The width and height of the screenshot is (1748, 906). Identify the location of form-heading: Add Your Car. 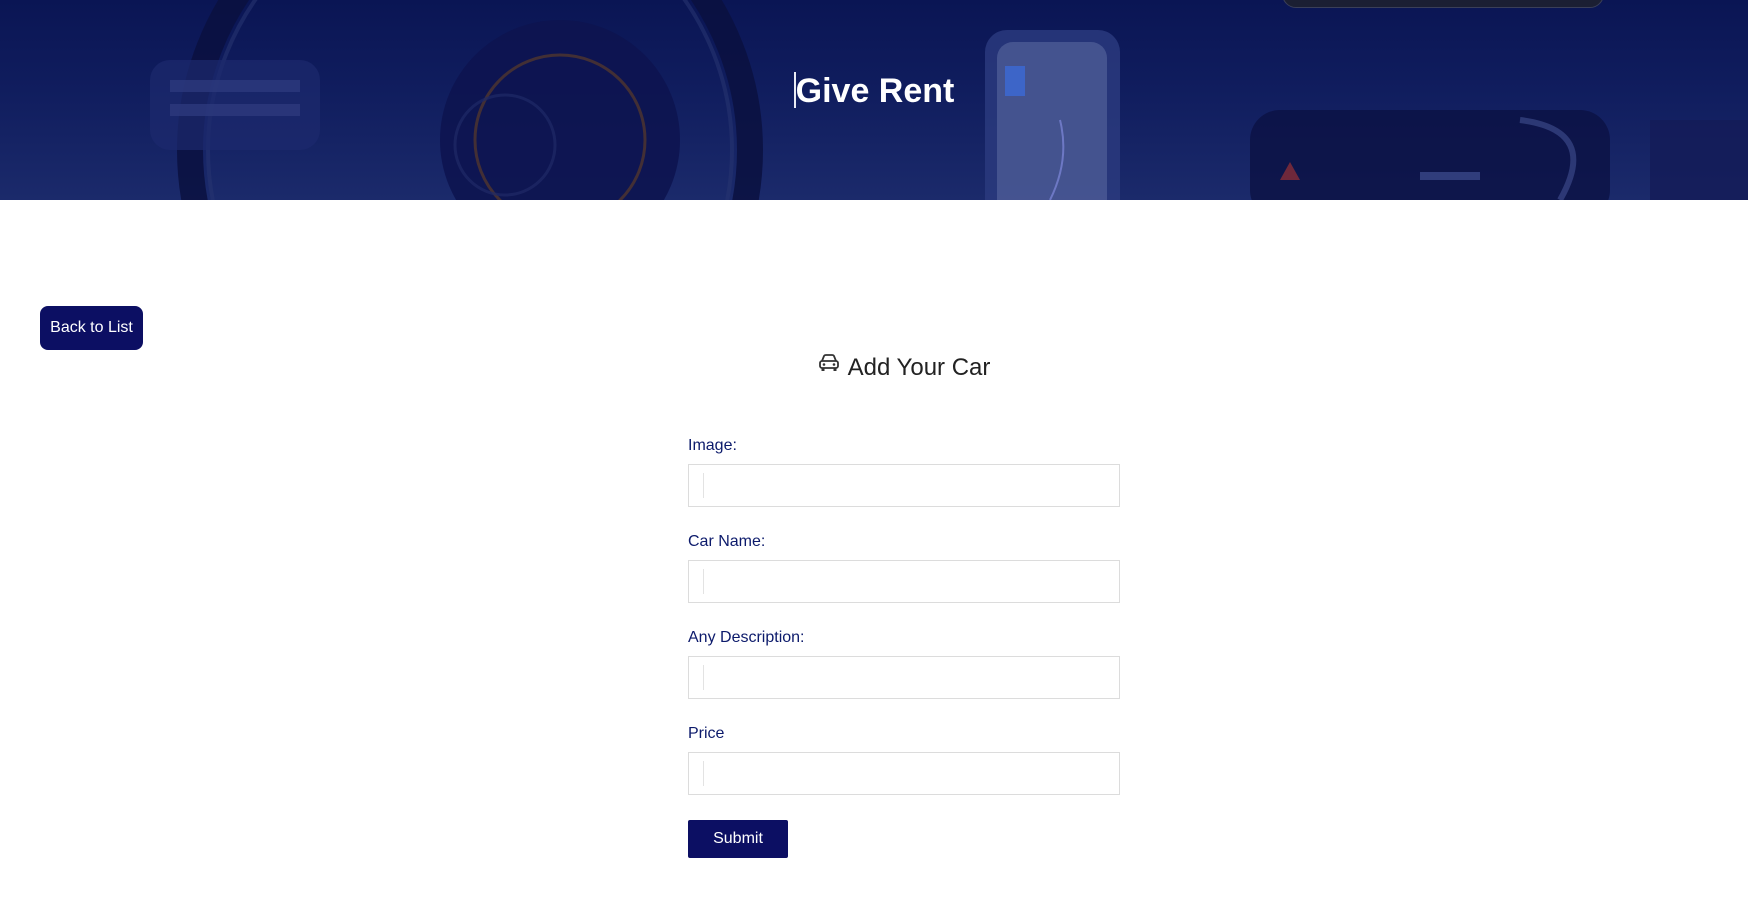
(874, 367).